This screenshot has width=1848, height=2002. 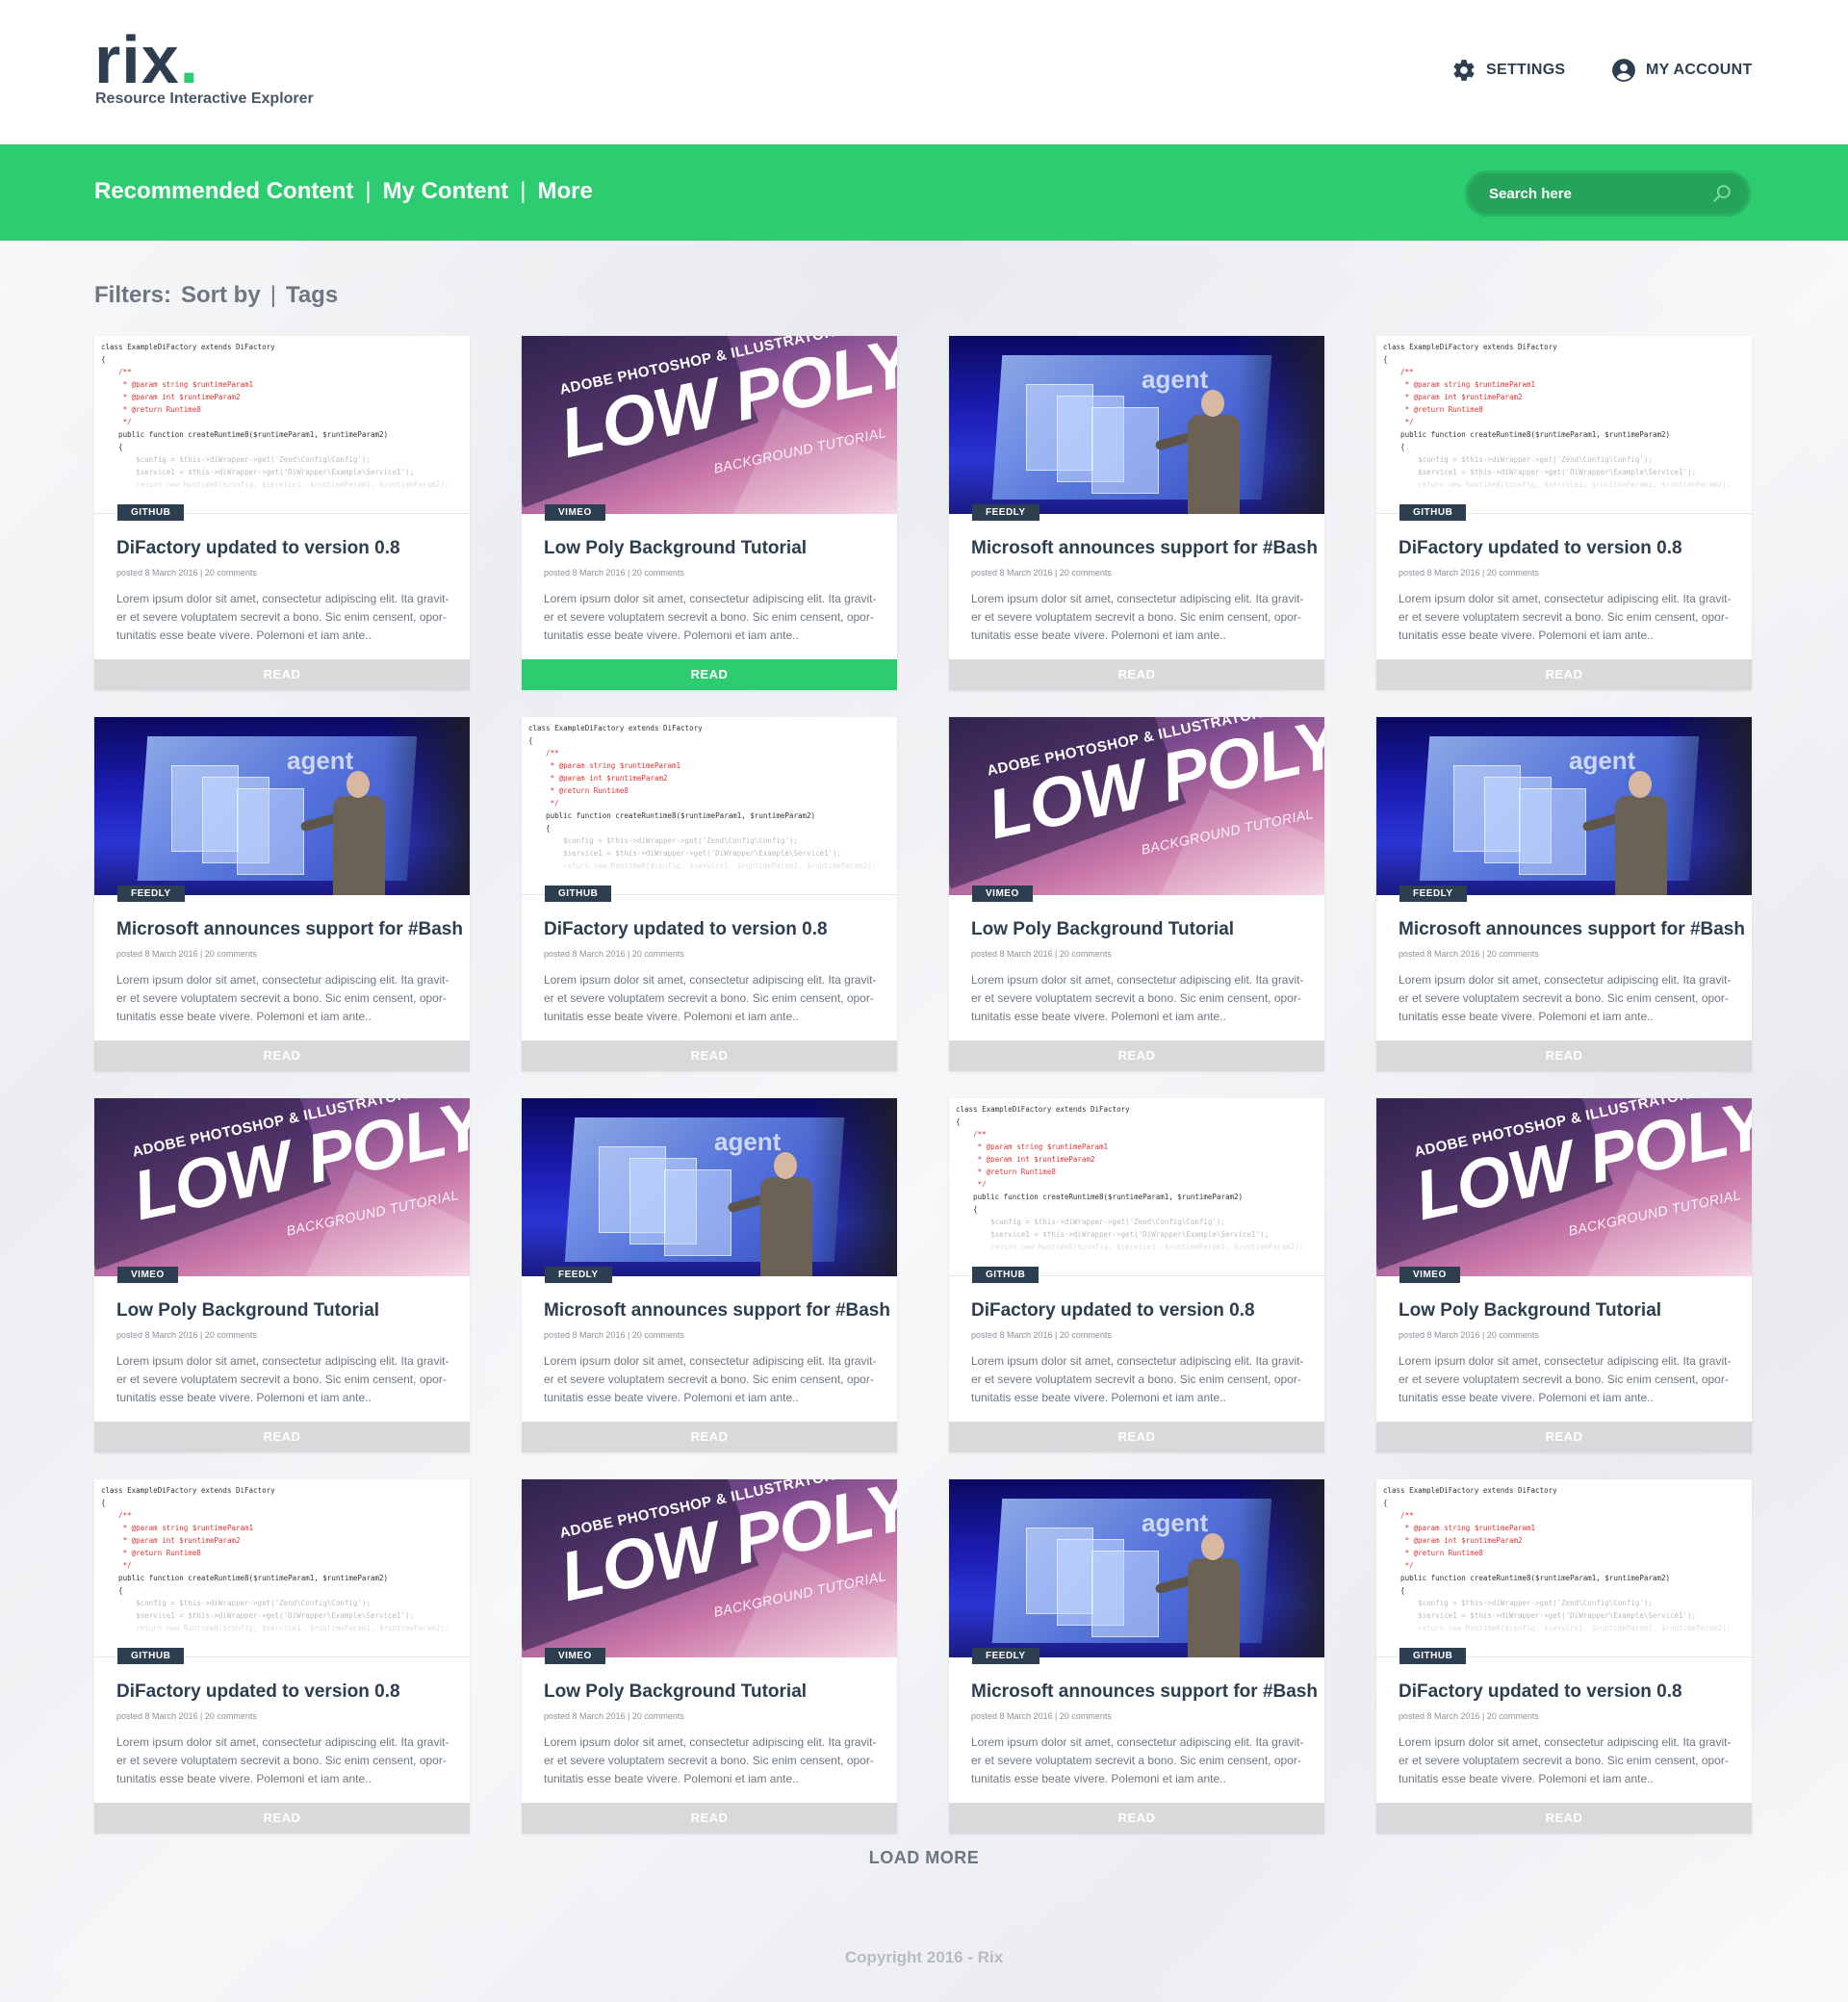 I want to click on search-icon, so click(x=1721, y=196).